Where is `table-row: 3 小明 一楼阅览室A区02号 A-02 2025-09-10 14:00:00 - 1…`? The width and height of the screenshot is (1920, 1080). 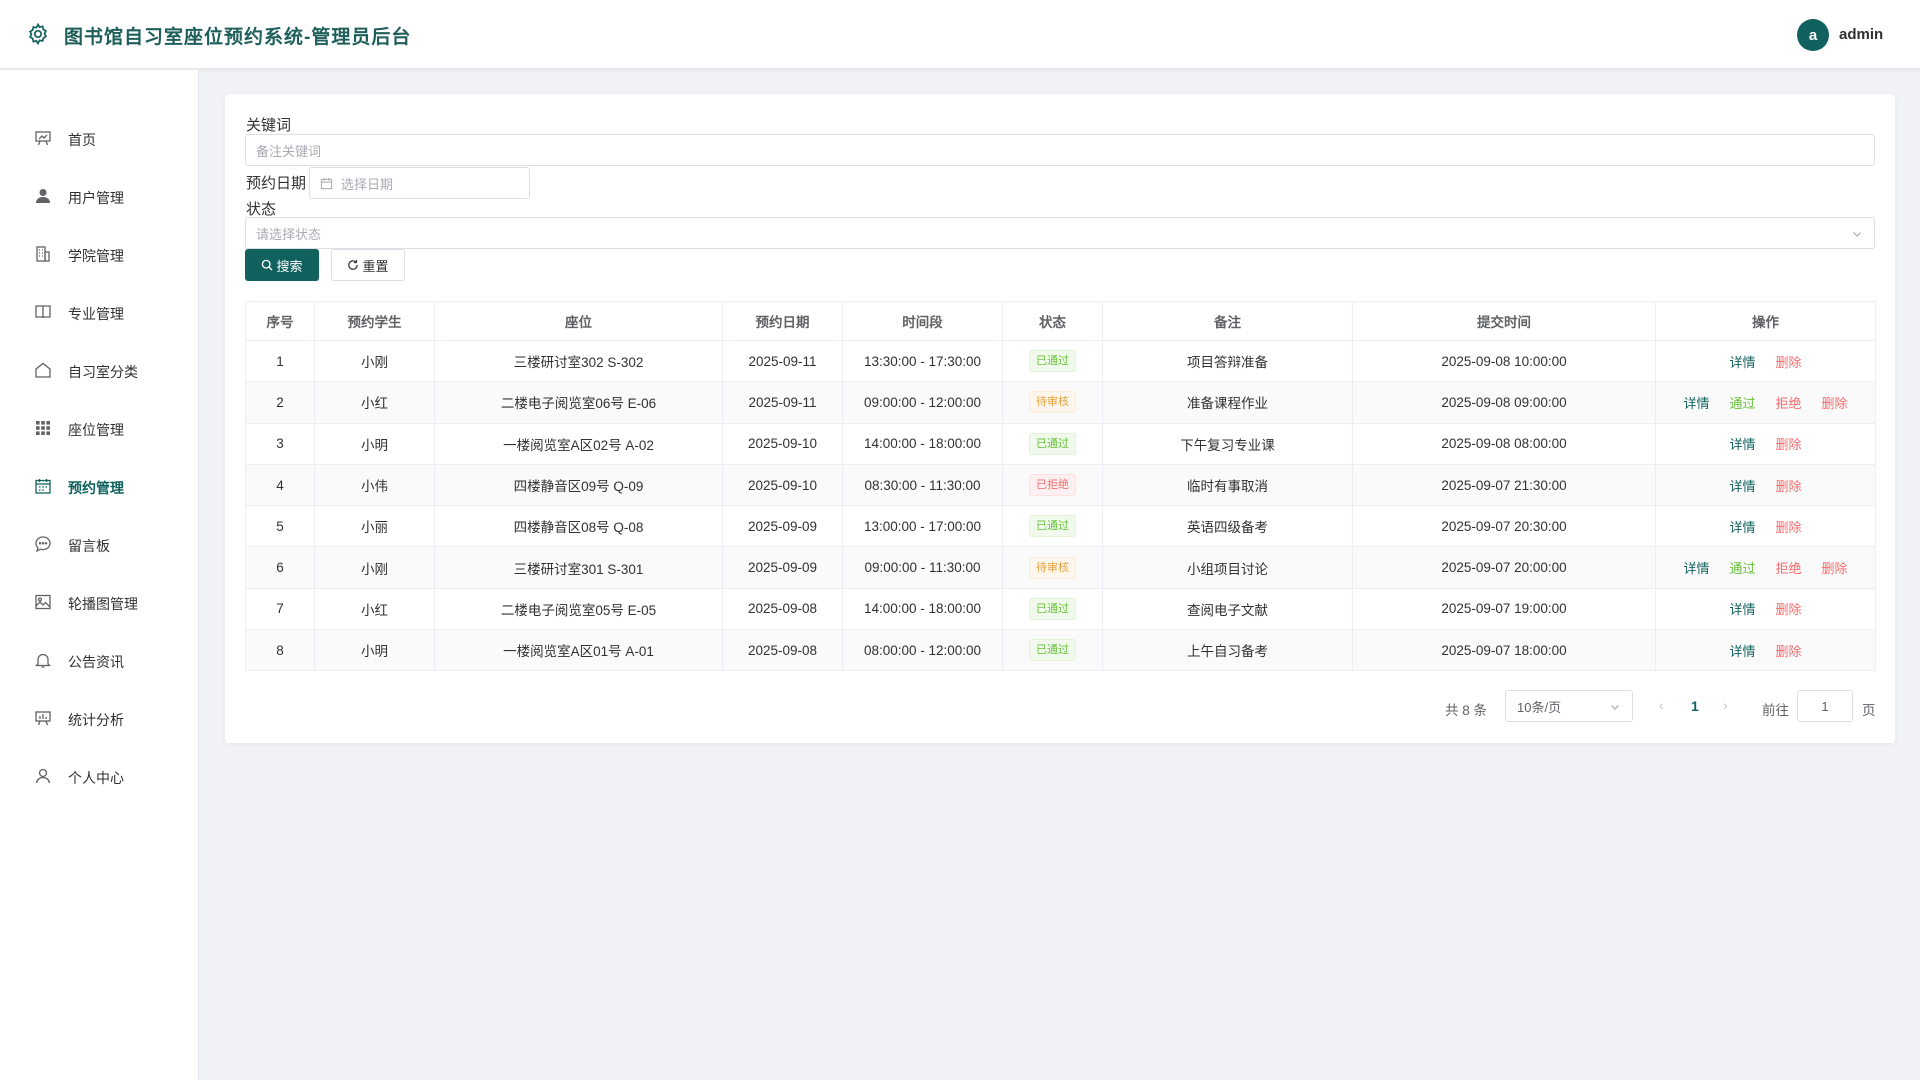
table-row: 3 小明 一楼阅览室A区02号 A-02 2025-09-10 14:00:00 - 1… is located at coordinates (1060, 443).